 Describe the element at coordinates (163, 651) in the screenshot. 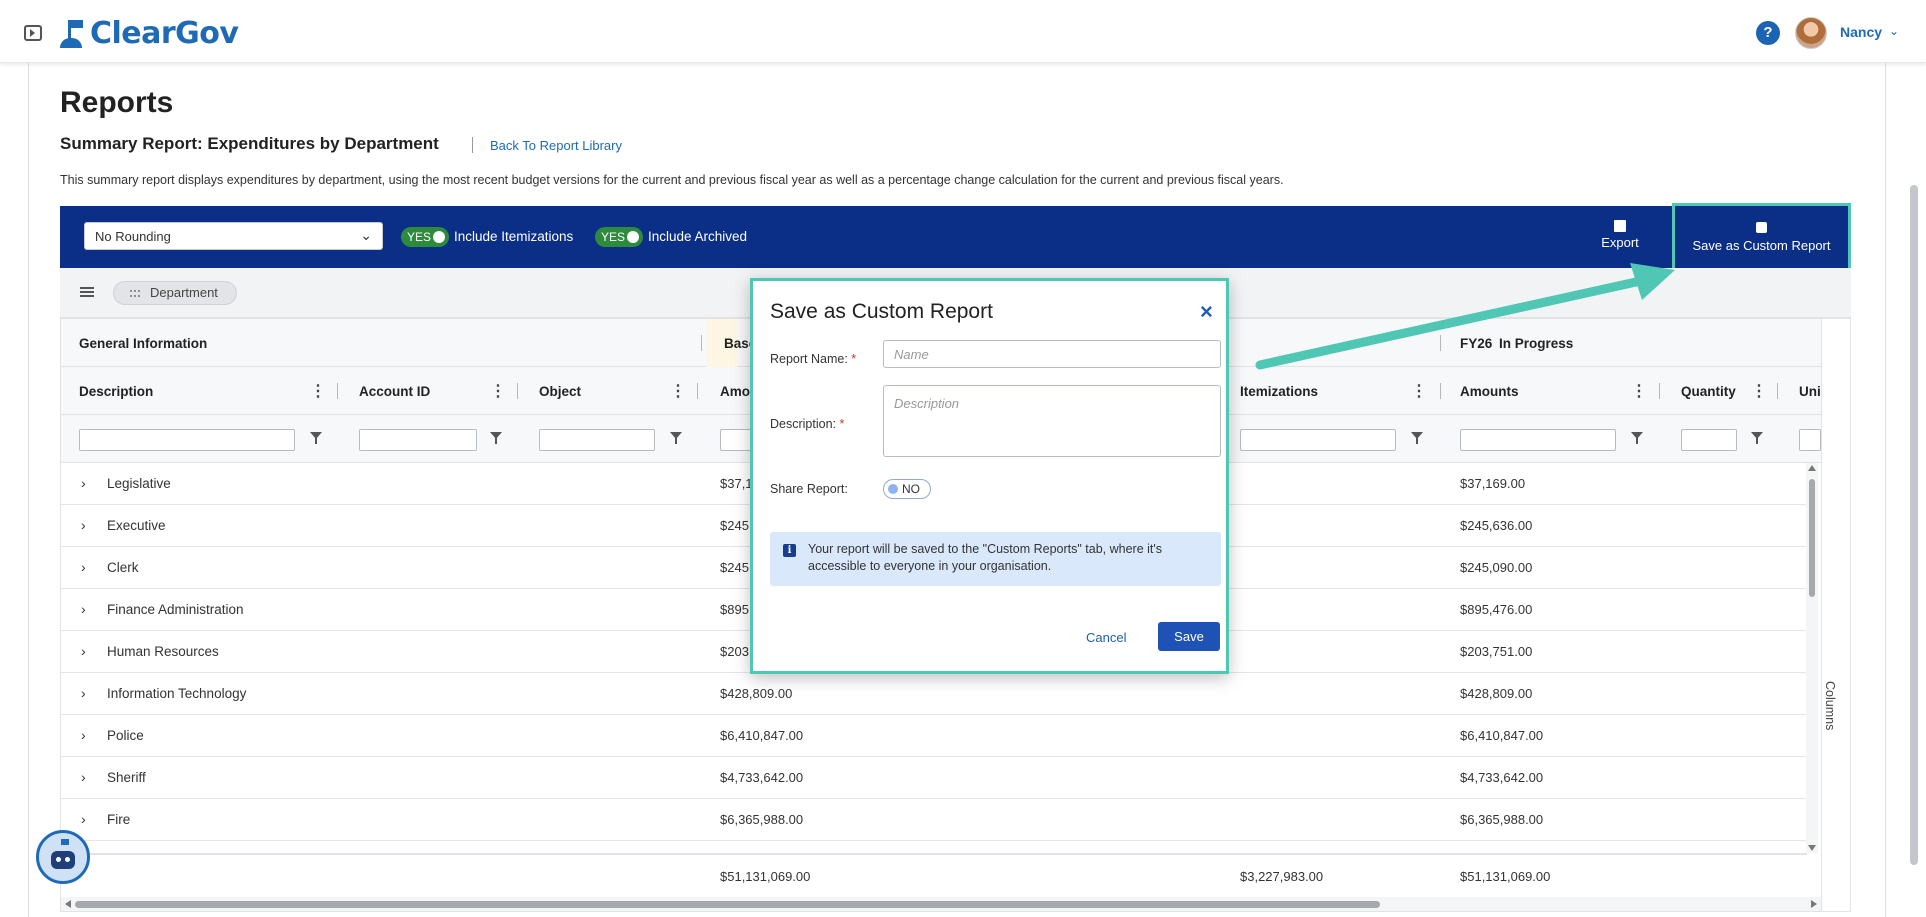

I see `row-department: Human Resources` at that location.